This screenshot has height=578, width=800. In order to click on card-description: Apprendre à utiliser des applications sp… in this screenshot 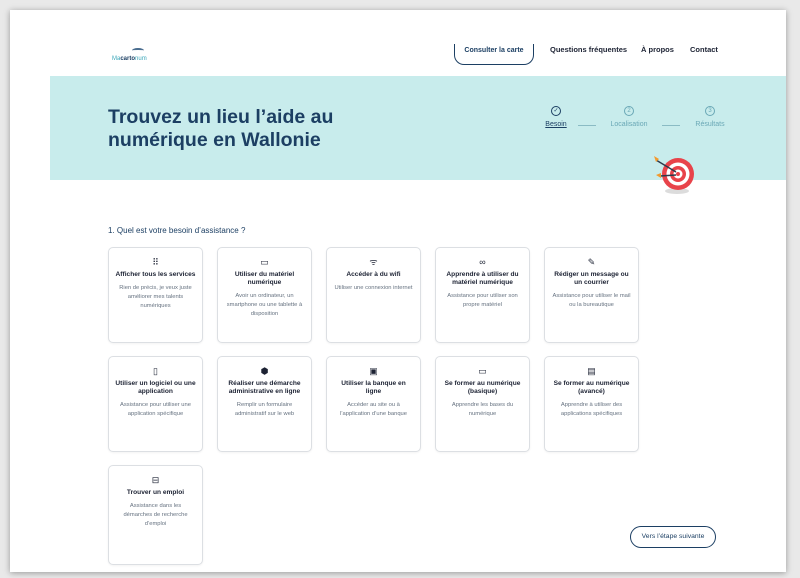, I will do `click(591, 409)`.